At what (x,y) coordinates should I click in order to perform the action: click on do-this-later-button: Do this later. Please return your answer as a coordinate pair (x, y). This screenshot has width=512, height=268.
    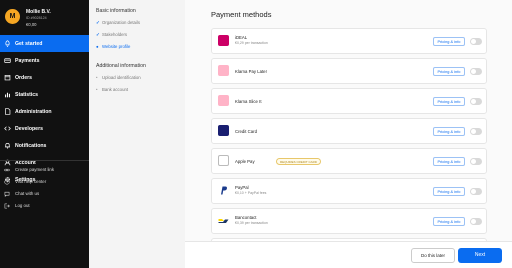
    Looking at the image, I should click on (433, 255).